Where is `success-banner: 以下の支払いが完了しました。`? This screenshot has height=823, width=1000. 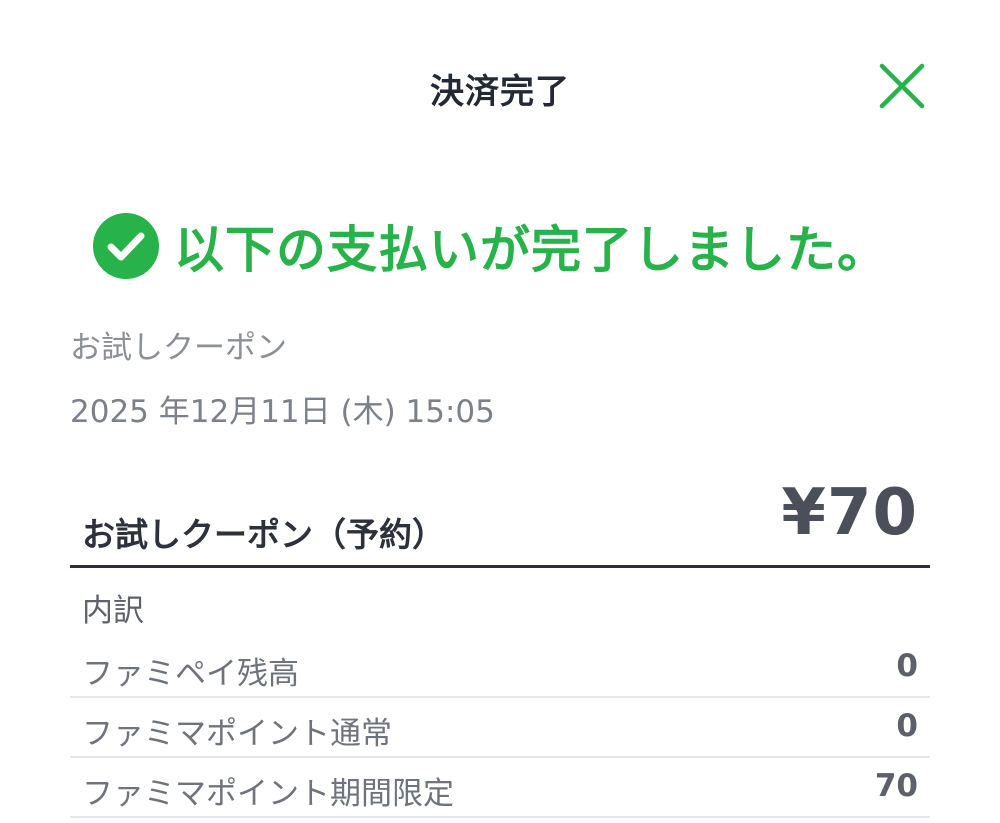 success-banner: 以下の支払いが完了しました。 is located at coordinates (512, 246).